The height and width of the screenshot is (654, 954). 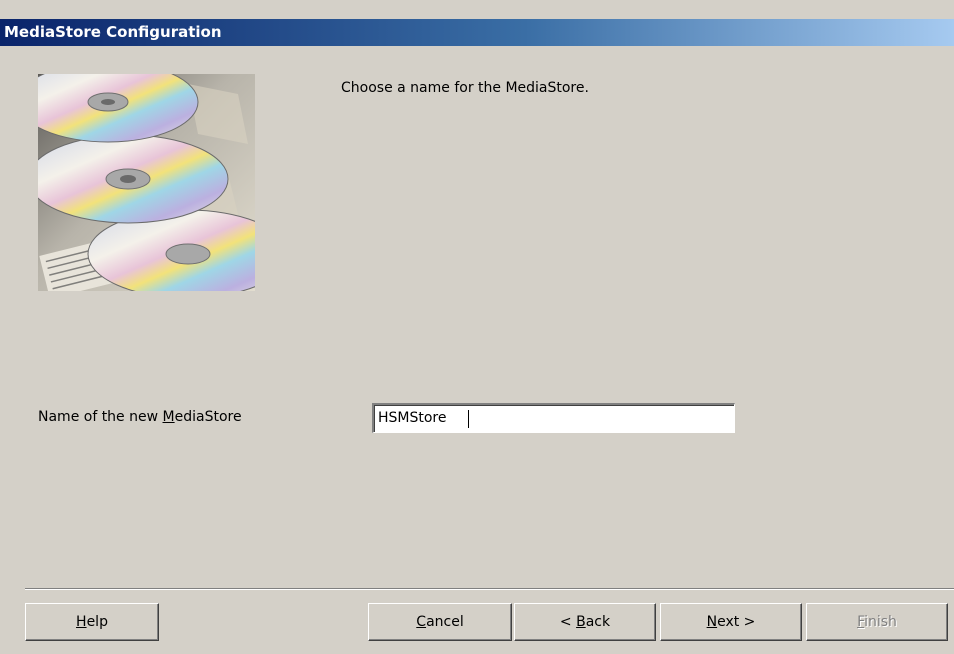 I want to click on help-button-label: Help, so click(x=92, y=622).